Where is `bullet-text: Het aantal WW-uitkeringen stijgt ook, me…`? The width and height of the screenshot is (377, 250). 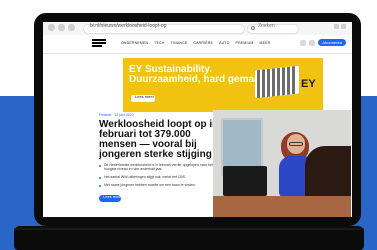 bullet-text: Het aantal WW-uitkeringen stijgt ook, me… is located at coordinates (145, 177).